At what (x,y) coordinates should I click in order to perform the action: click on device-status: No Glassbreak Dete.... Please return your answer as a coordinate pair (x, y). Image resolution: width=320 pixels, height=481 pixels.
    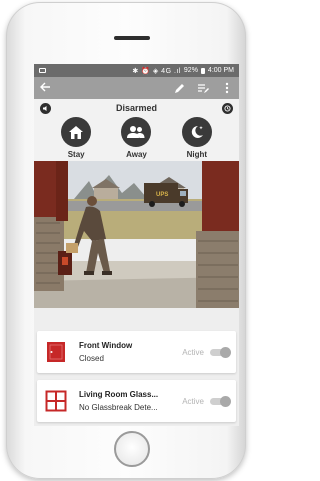
    Looking at the image, I should click on (118, 407).